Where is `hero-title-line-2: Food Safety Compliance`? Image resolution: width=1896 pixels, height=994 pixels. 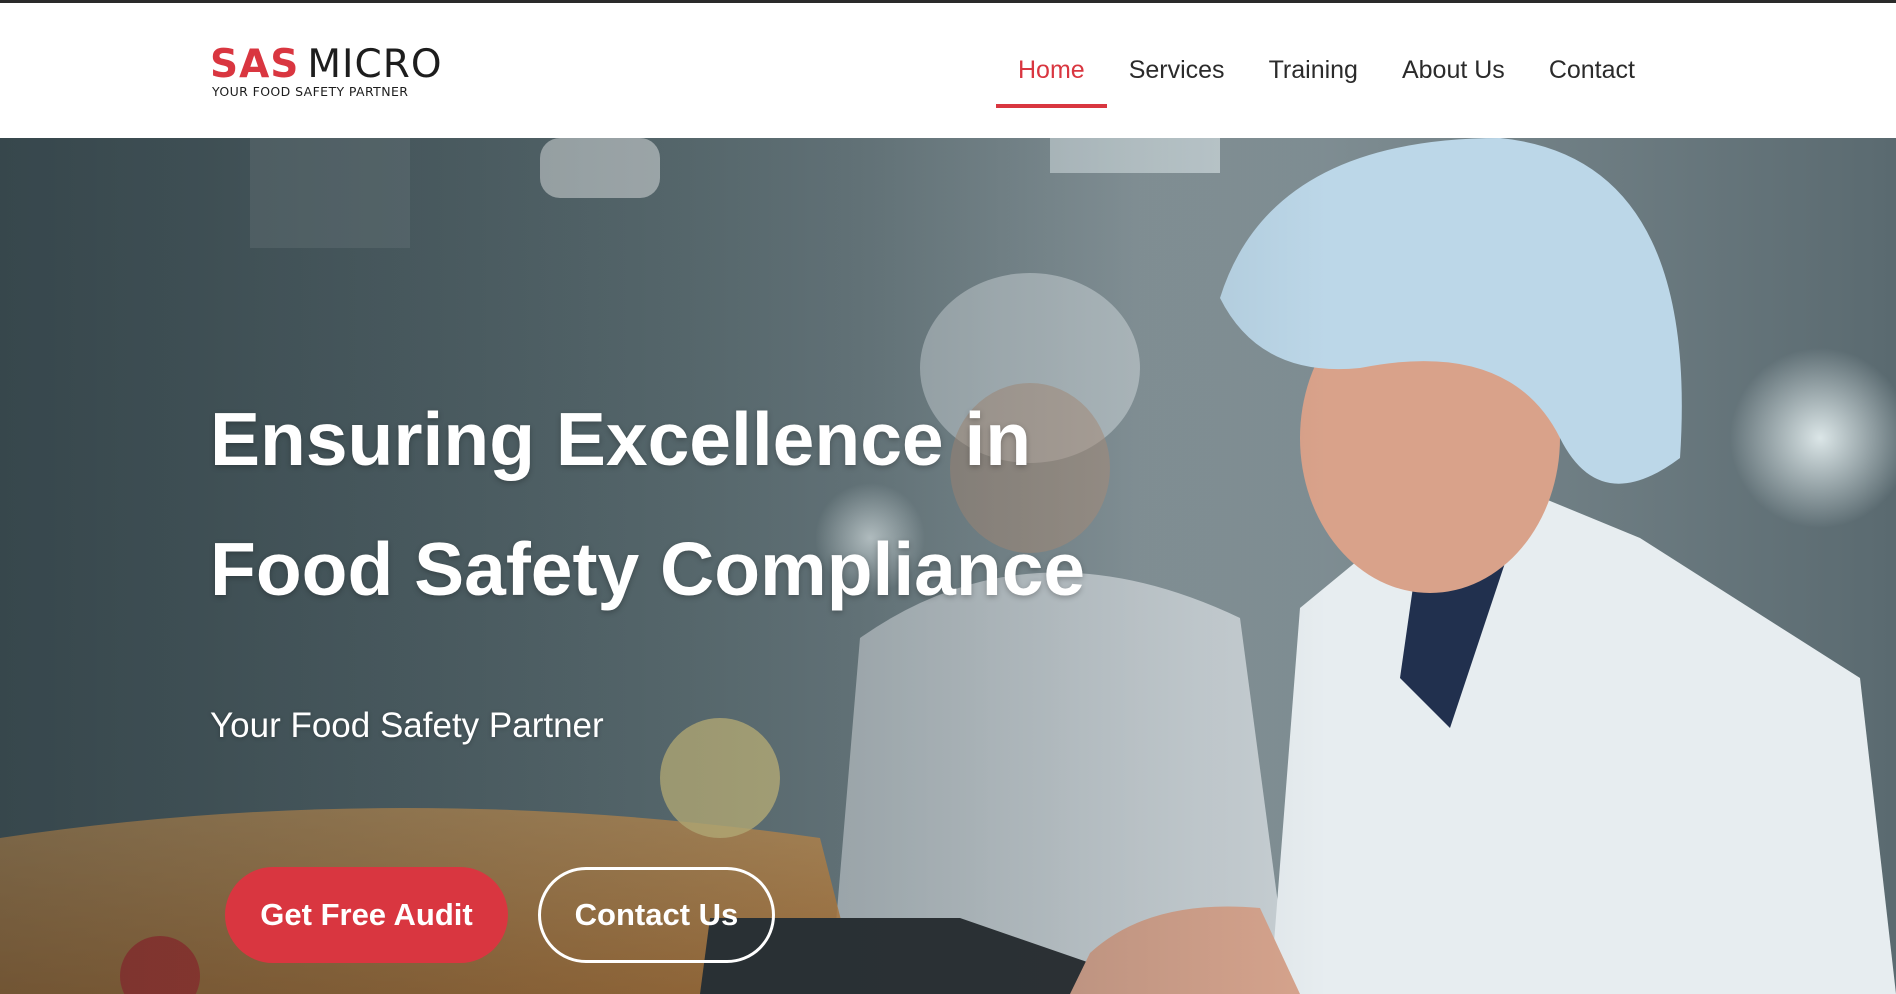
hero-title-line-2: Food Safety Compliance is located at coordinates (648, 569).